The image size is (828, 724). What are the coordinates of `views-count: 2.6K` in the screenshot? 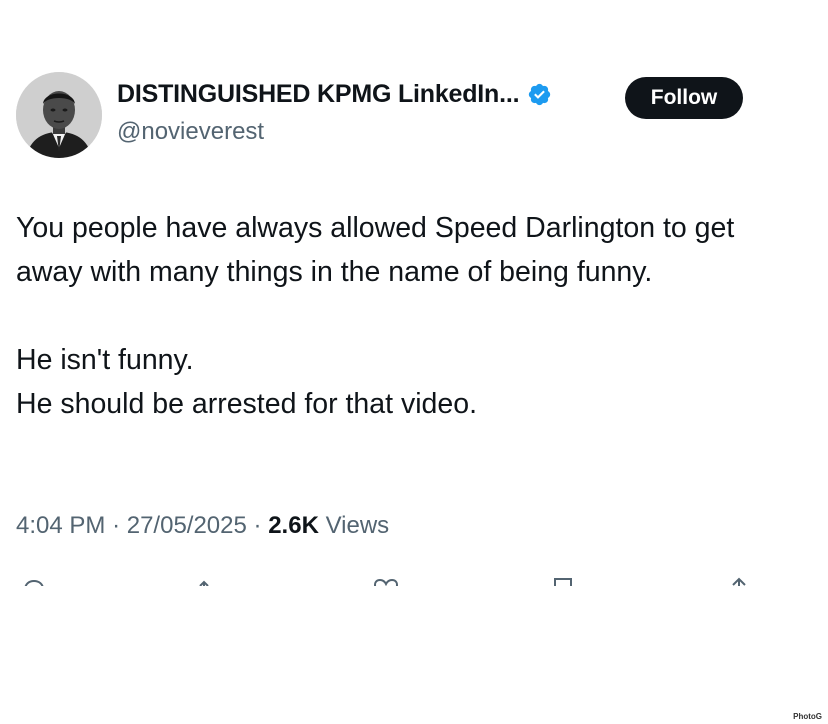 It's located at (293, 525).